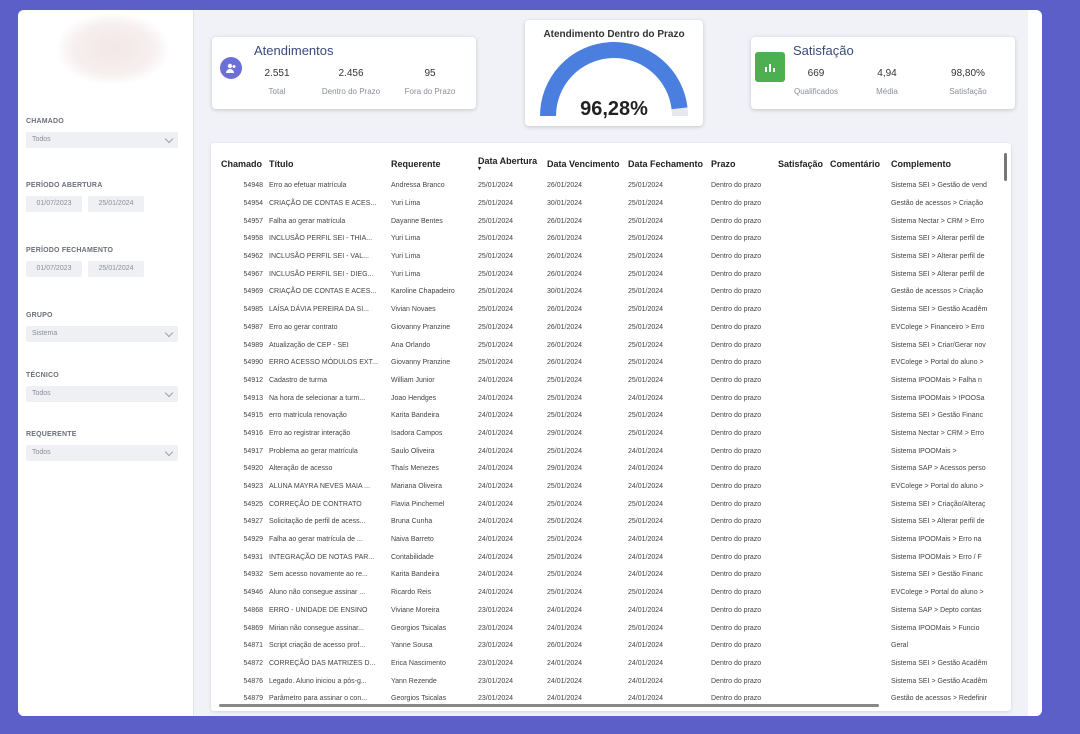  What do you see at coordinates (585, 164) in the screenshot?
I see `column-header: Data Vencimento` at bounding box center [585, 164].